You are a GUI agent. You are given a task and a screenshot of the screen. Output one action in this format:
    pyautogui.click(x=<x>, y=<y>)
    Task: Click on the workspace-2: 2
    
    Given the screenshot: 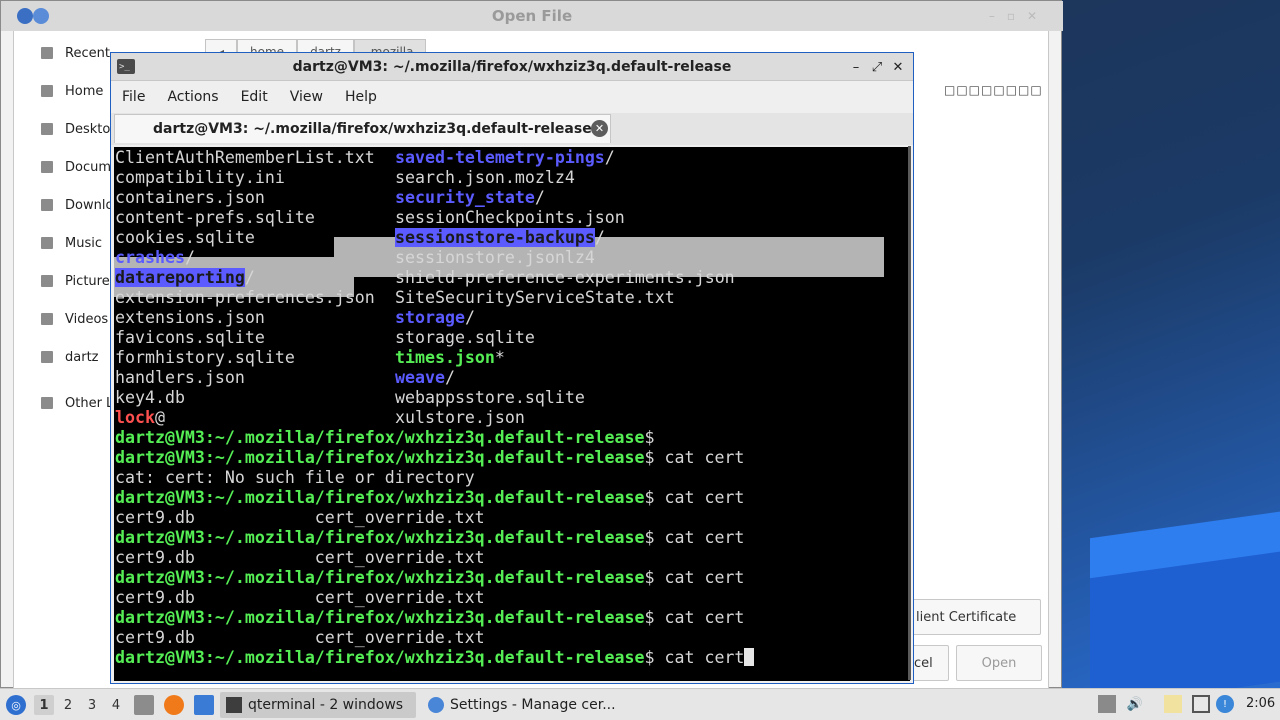 What is the action you would take?
    pyautogui.click(x=68, y=705)
    